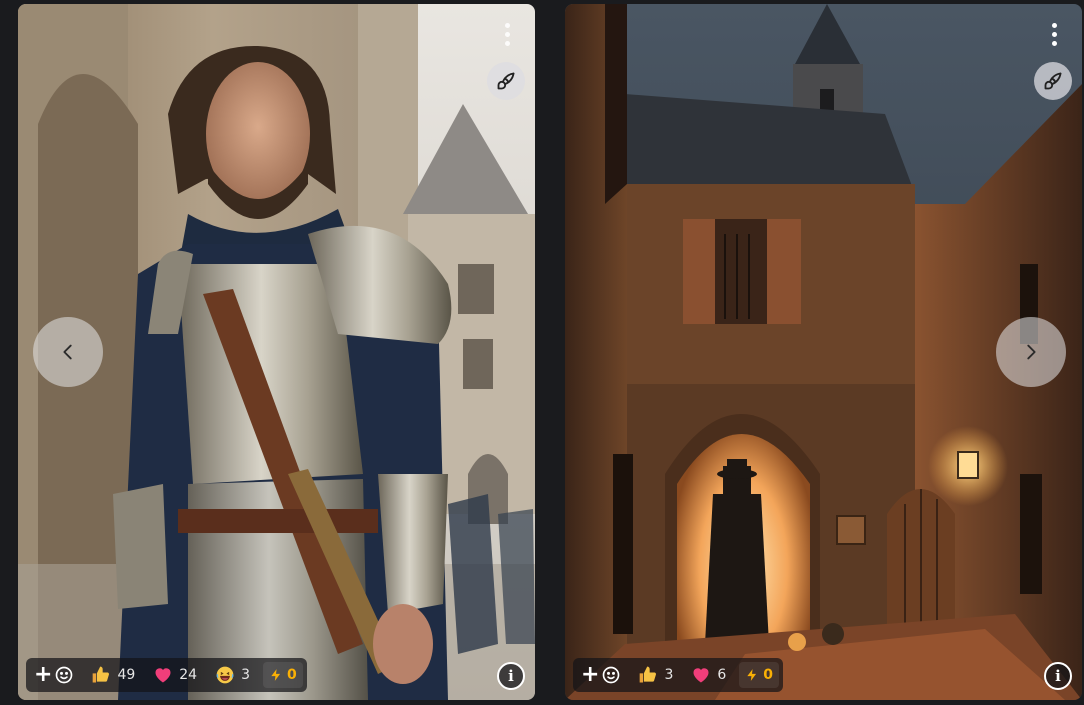 The height and width of the screenshot is (705, 1084). What do you see at coordinates (669, 675) in the screenshot?
I see `like-count: 3` at bounding box center [669, 675].